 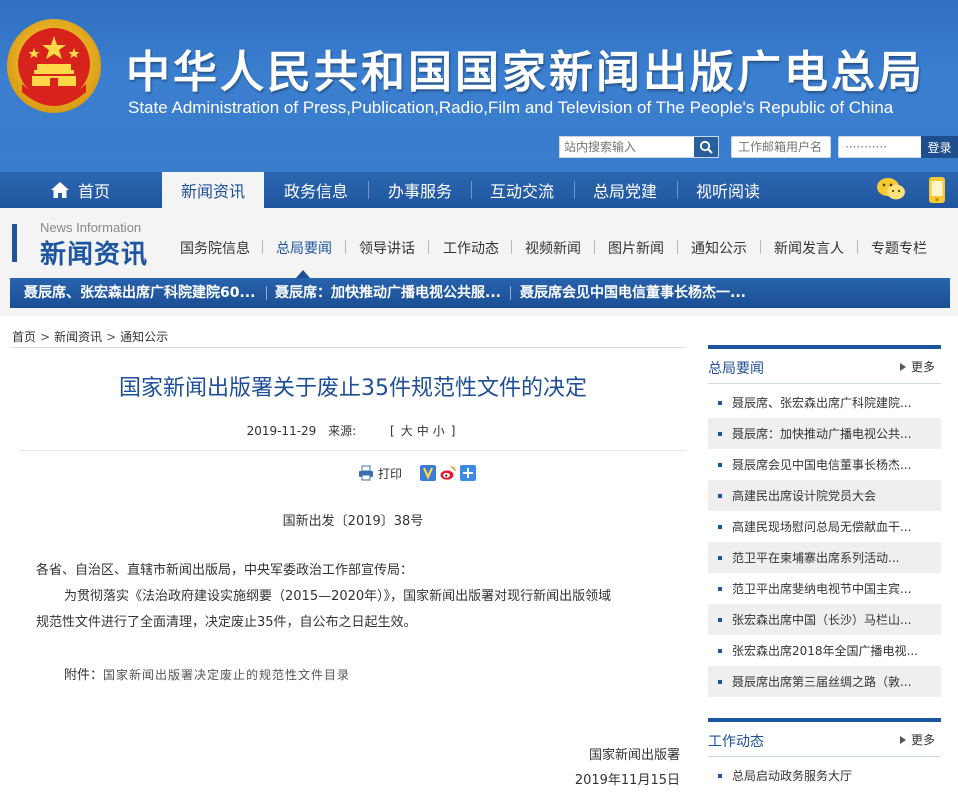 I want to click on breadcrumb-home: 首页, so click(x=24, y=337).